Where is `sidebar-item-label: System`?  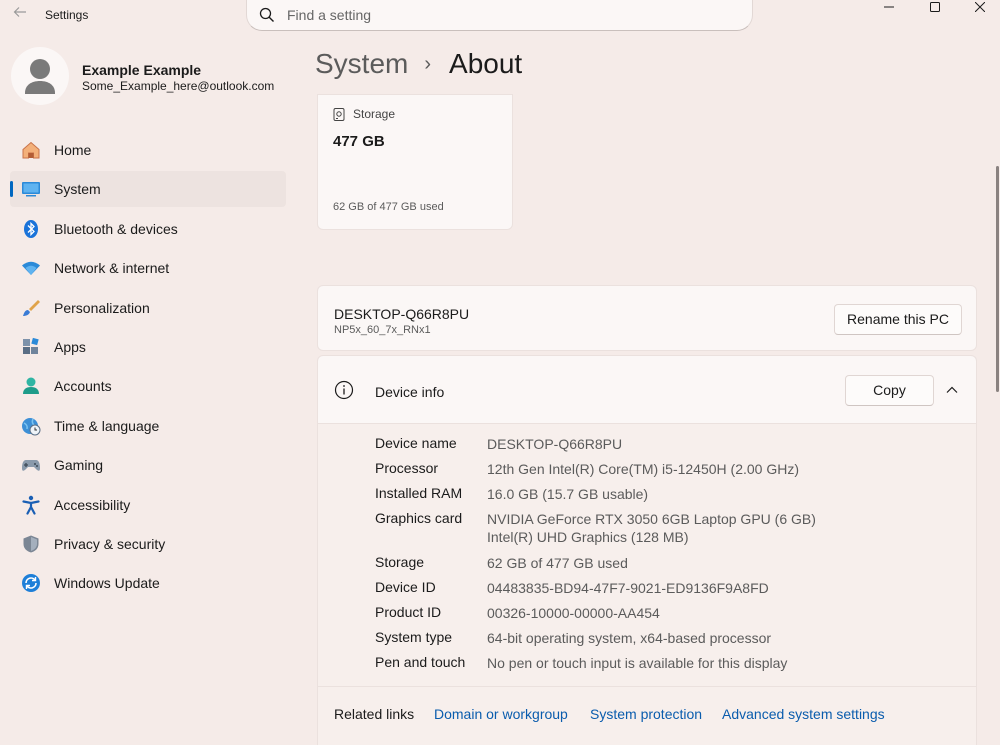 sidebar-item-label: System is located at coordinates (77, 189).